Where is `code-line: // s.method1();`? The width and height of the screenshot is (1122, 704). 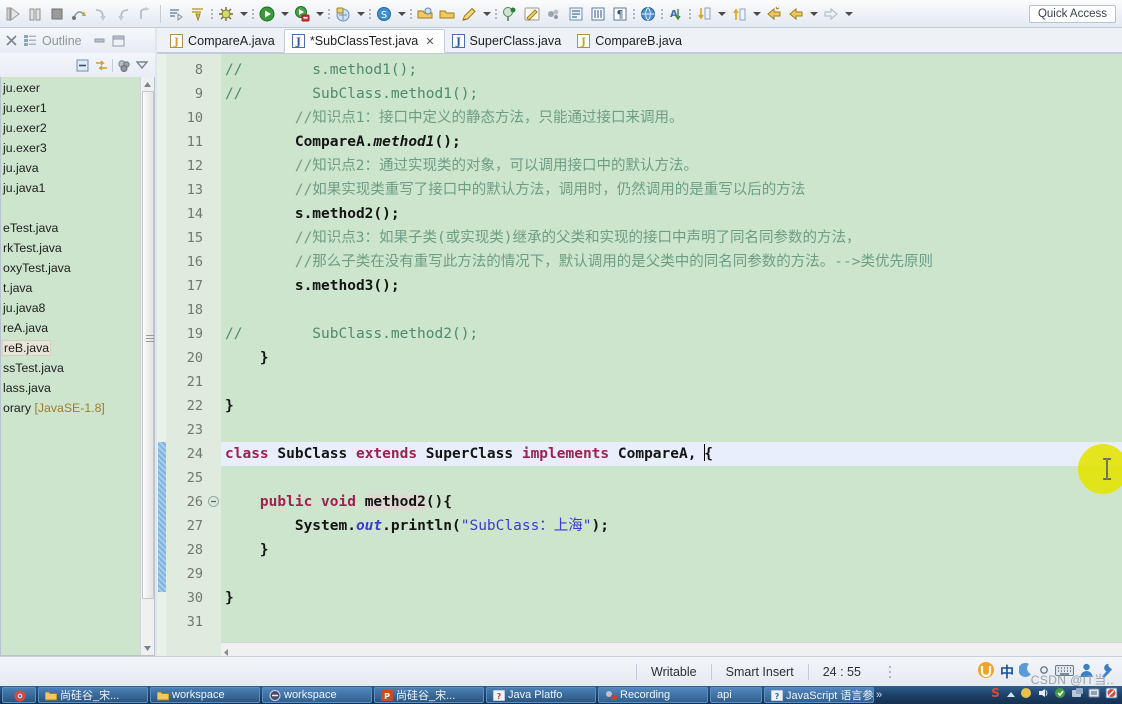
code-line: // s.method1(); is located at coordinates (671, 70).